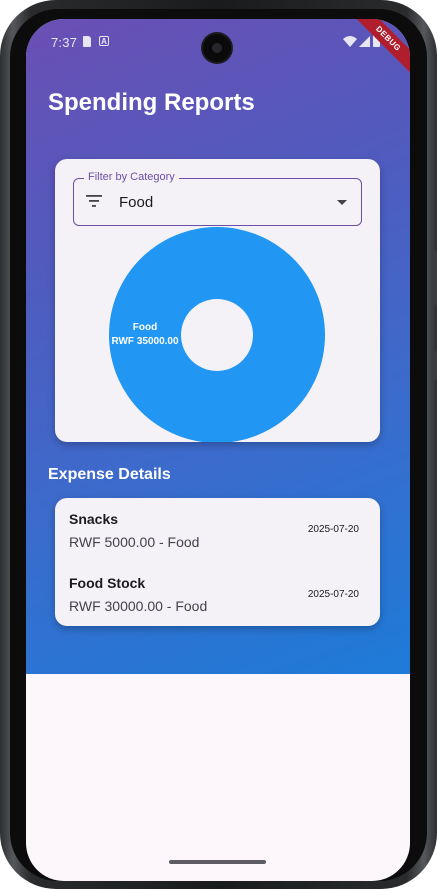  I want to click on donut-chart: Food RWF 35000.00, so click(217, 334).